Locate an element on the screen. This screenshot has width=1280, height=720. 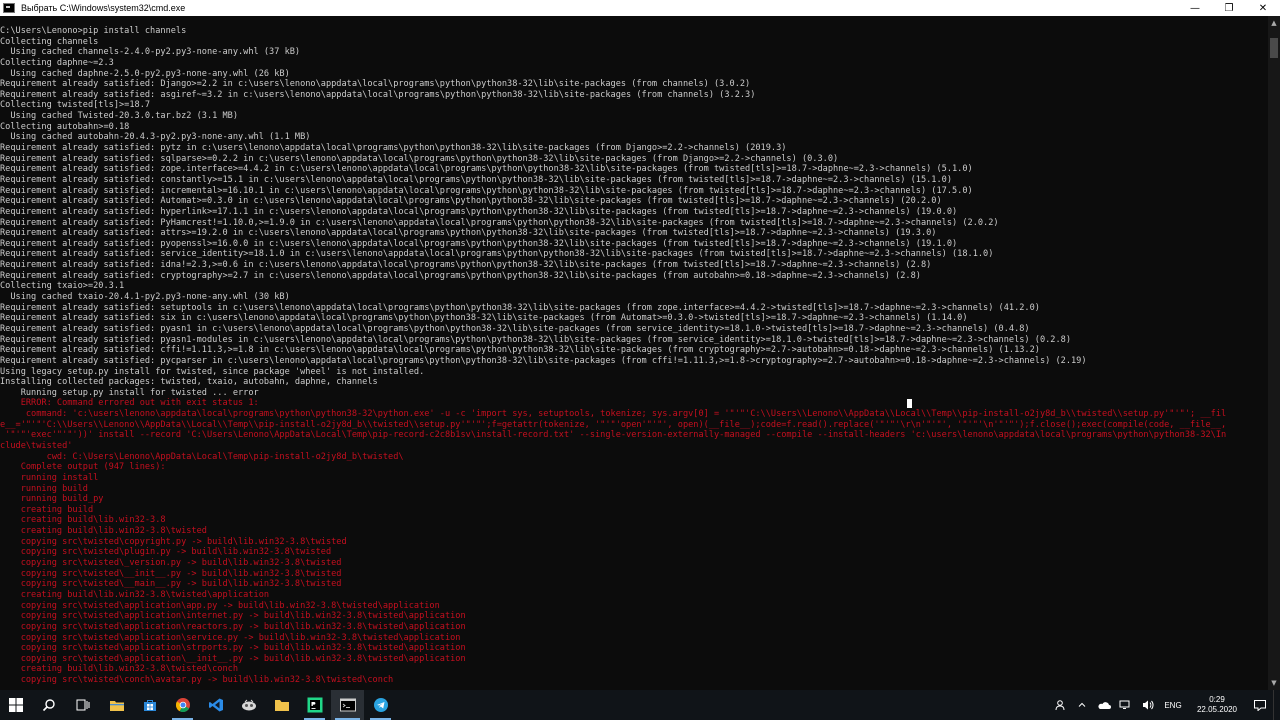
windows-start-icon is located at coordinates (16, 705).